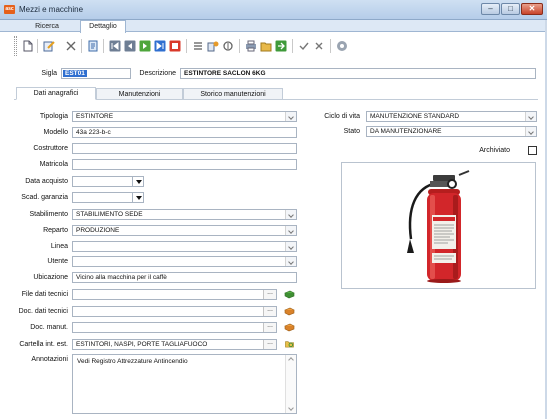  I want to click on help-icon, so click(342, 46).